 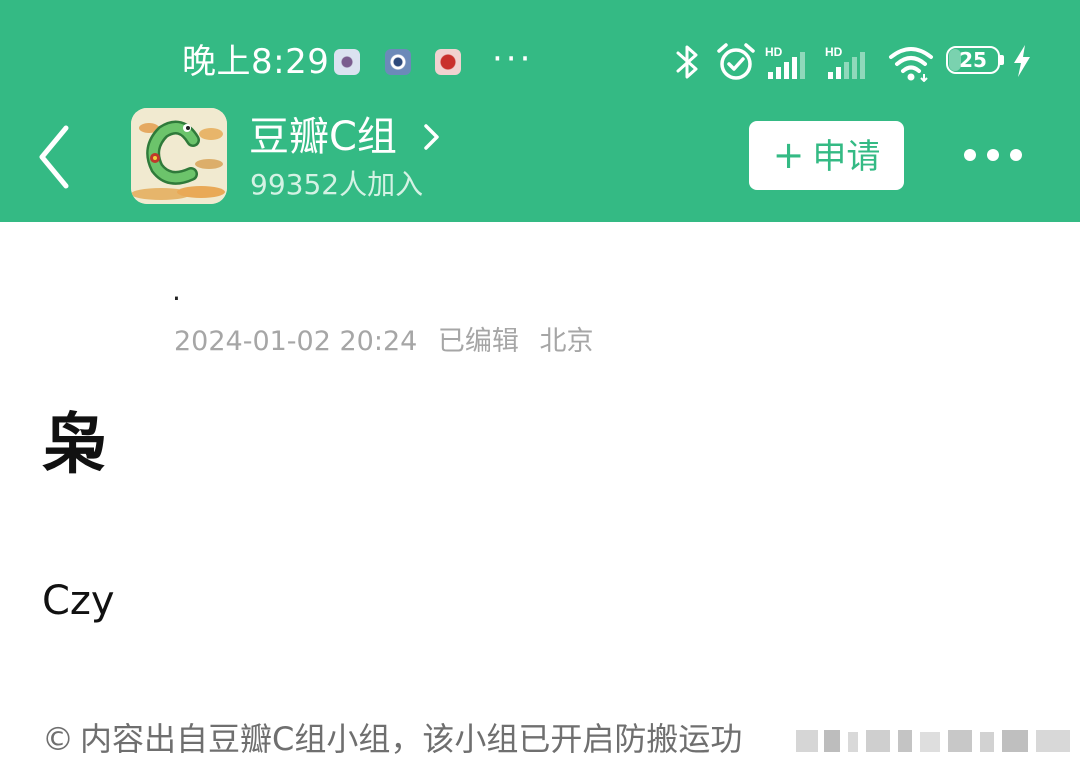 What do you see at coordinates (993, 155) in the screenshot?
I see `more-icon` at bounding box center [993, 155].